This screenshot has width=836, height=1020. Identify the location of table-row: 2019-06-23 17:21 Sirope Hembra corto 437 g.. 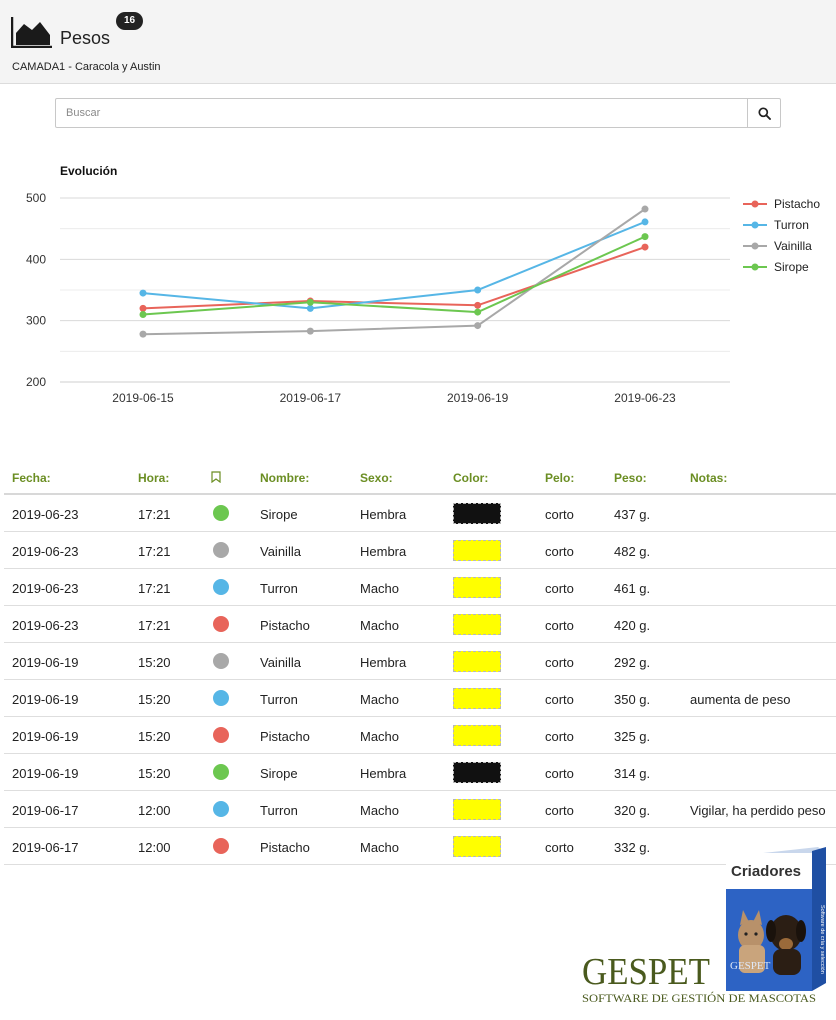
(420, 513).